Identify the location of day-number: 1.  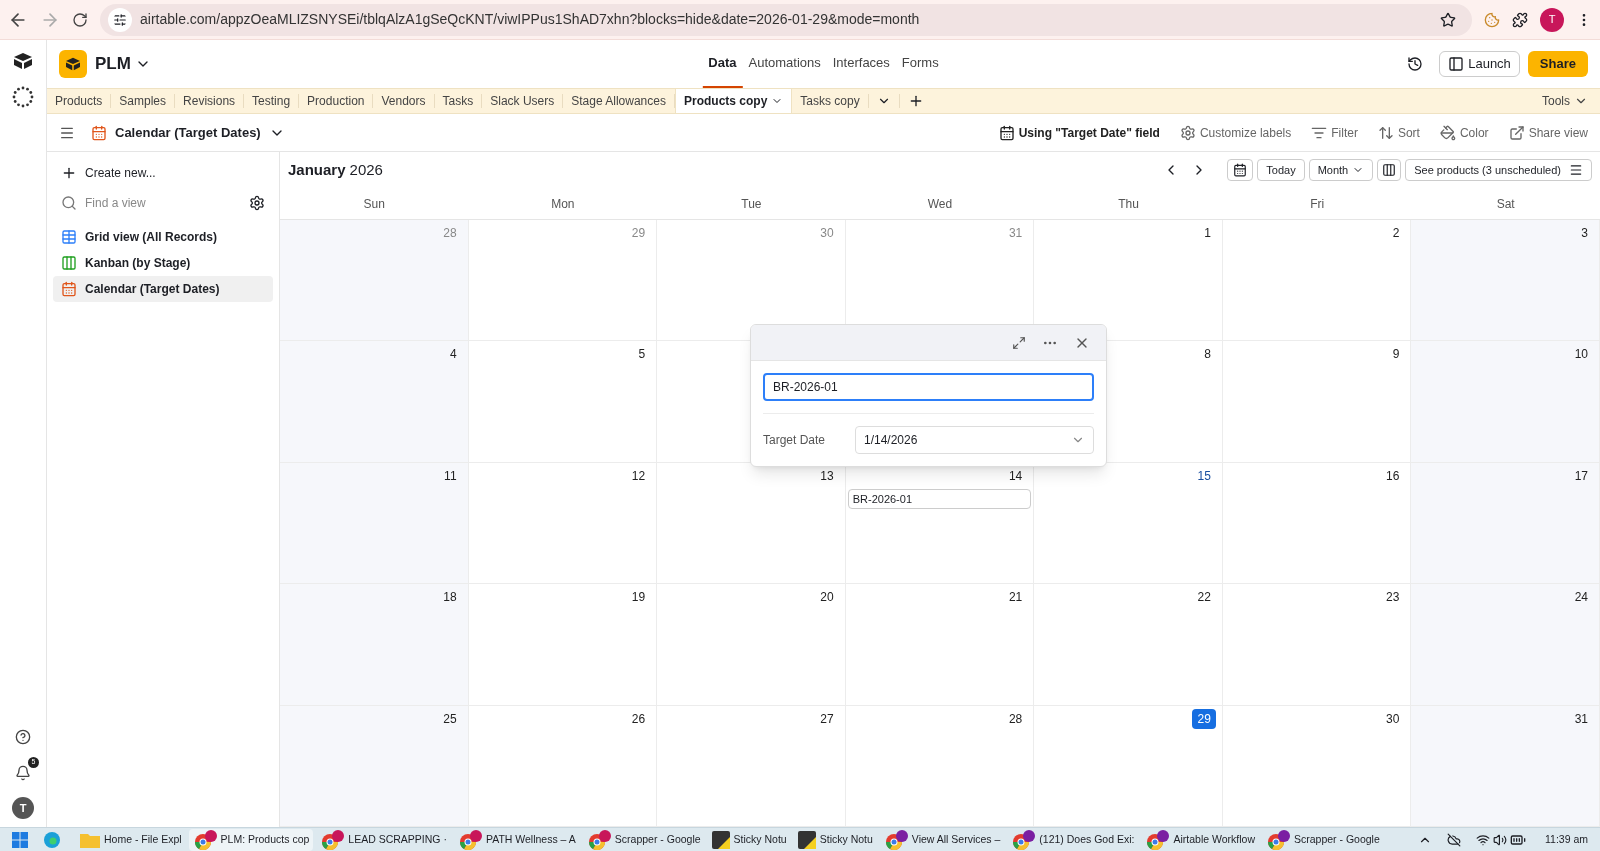
(1207, 233).